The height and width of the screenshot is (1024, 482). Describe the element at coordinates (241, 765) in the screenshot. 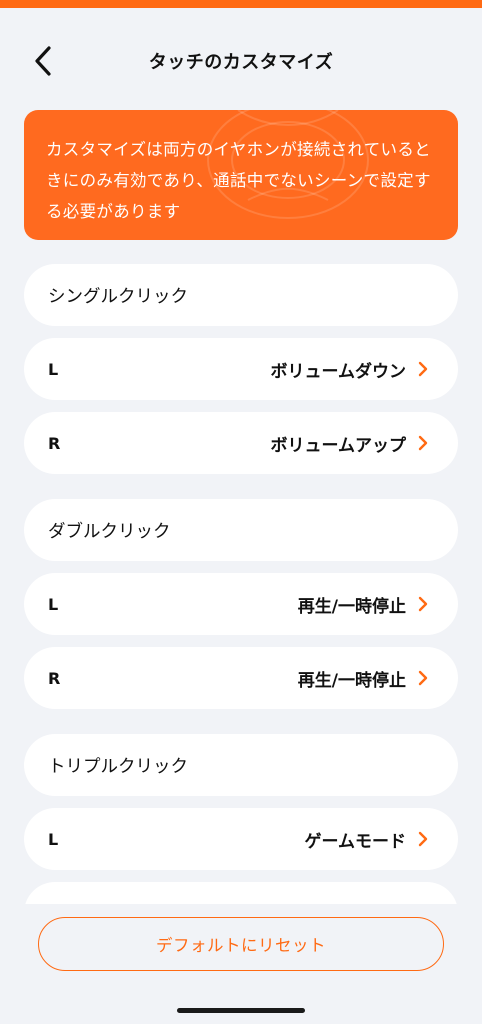

I see `section-header-triple-click: トリプルクリック` at that location.